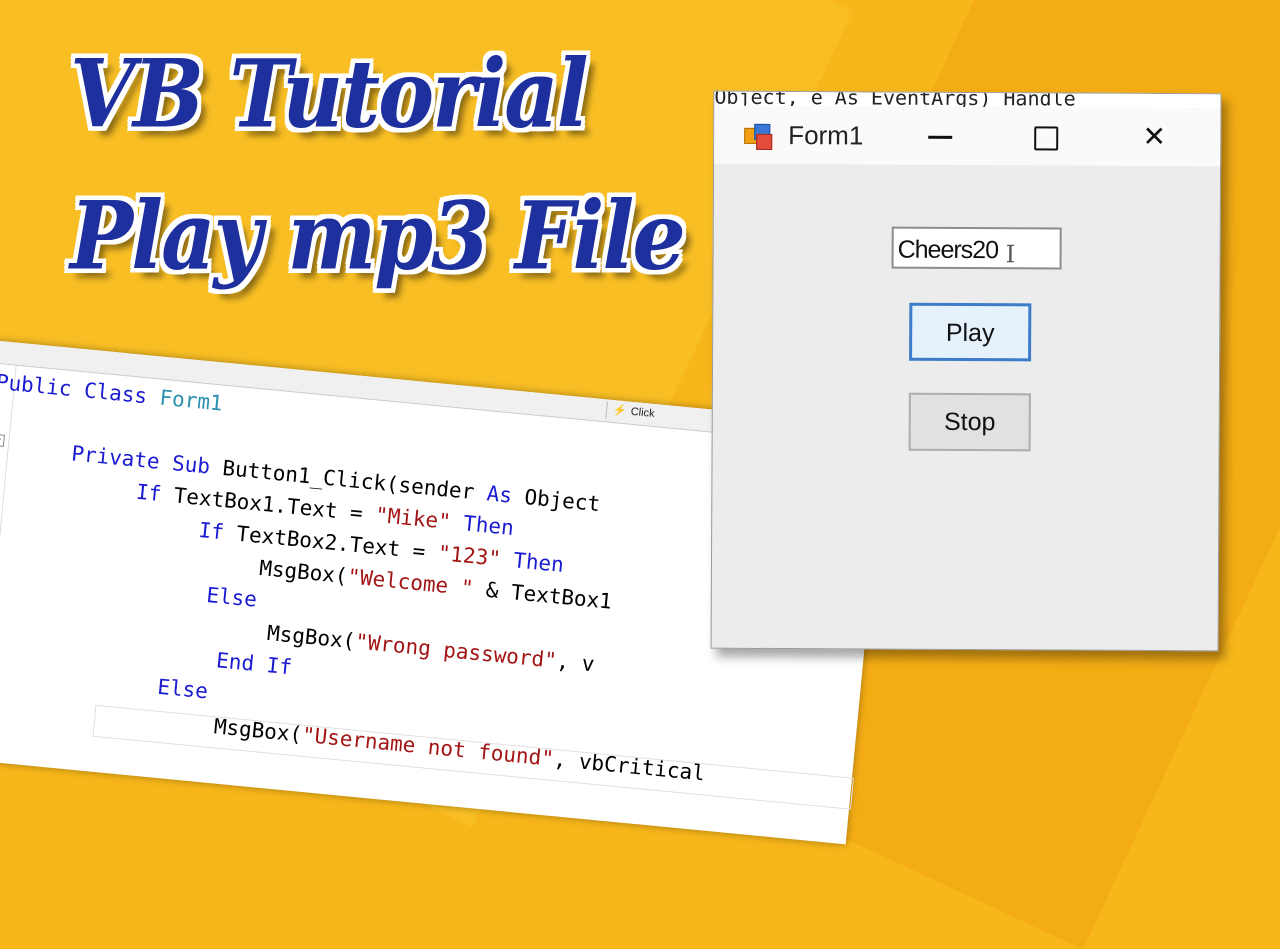  I want to click on close-button: ✕, so click(1154, 137).